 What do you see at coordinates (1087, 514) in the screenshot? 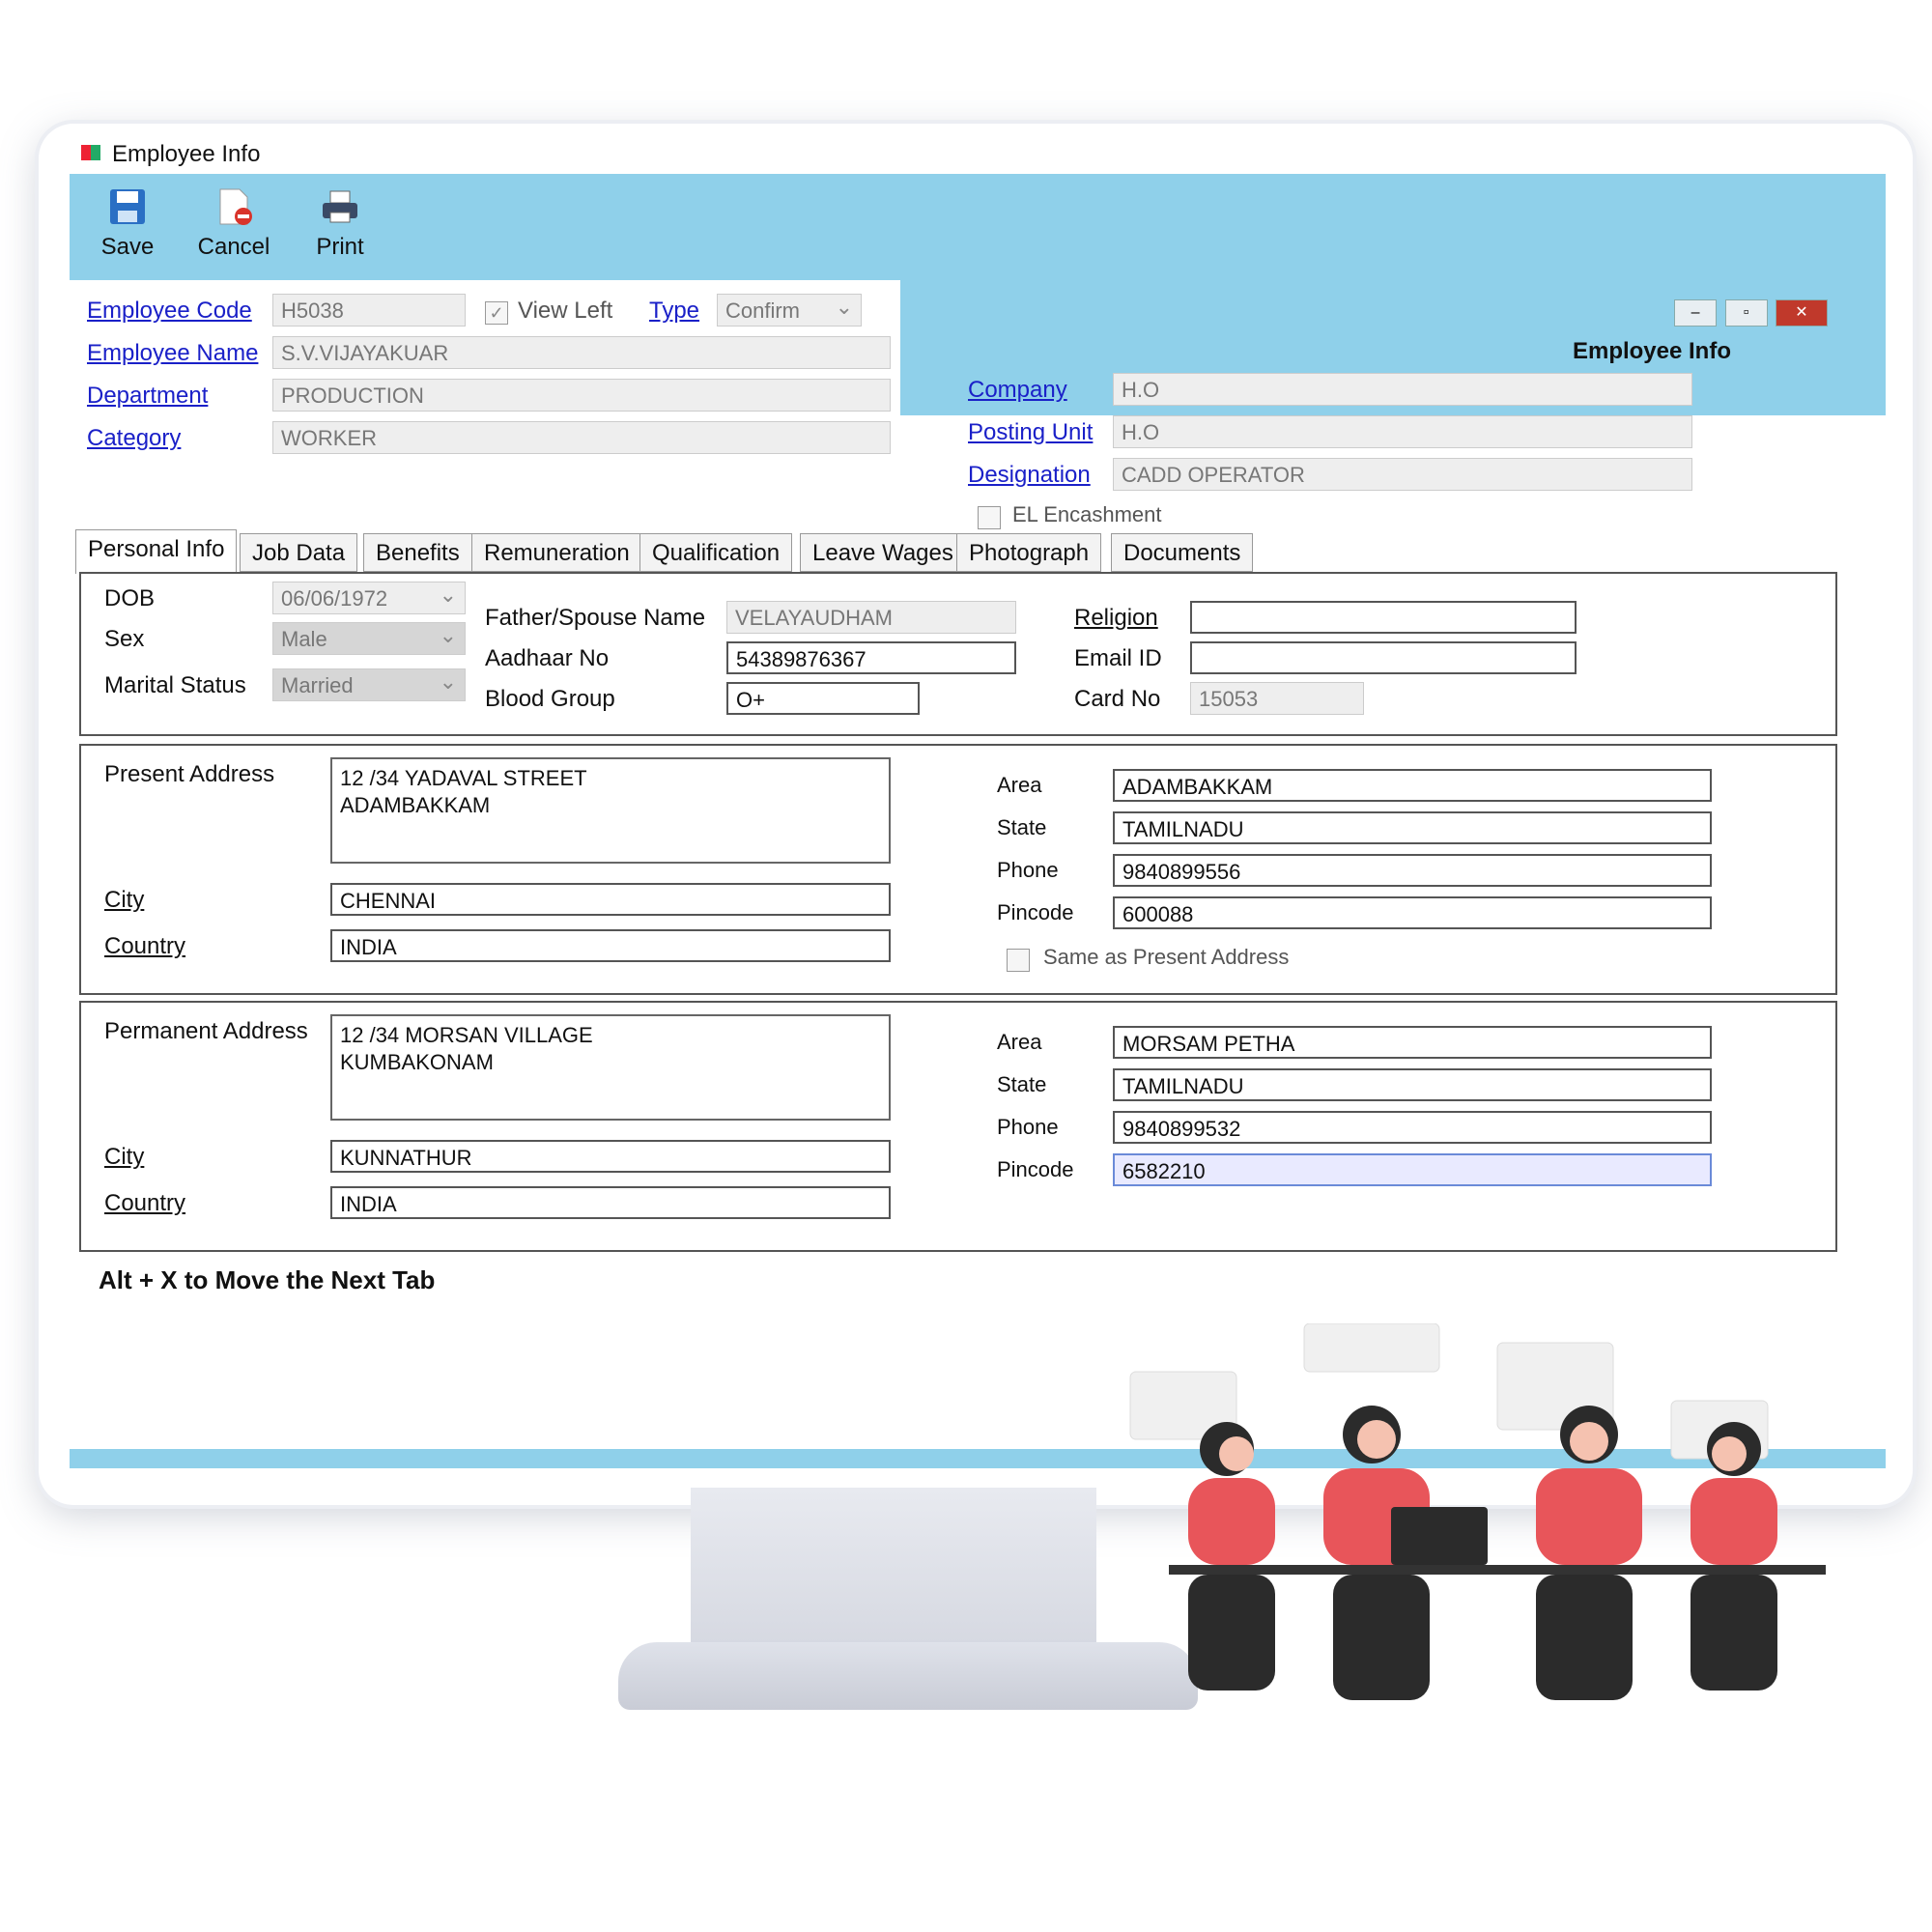
I see `el-encashment-label: EL Encashment` at bounding box center [1087, 514].